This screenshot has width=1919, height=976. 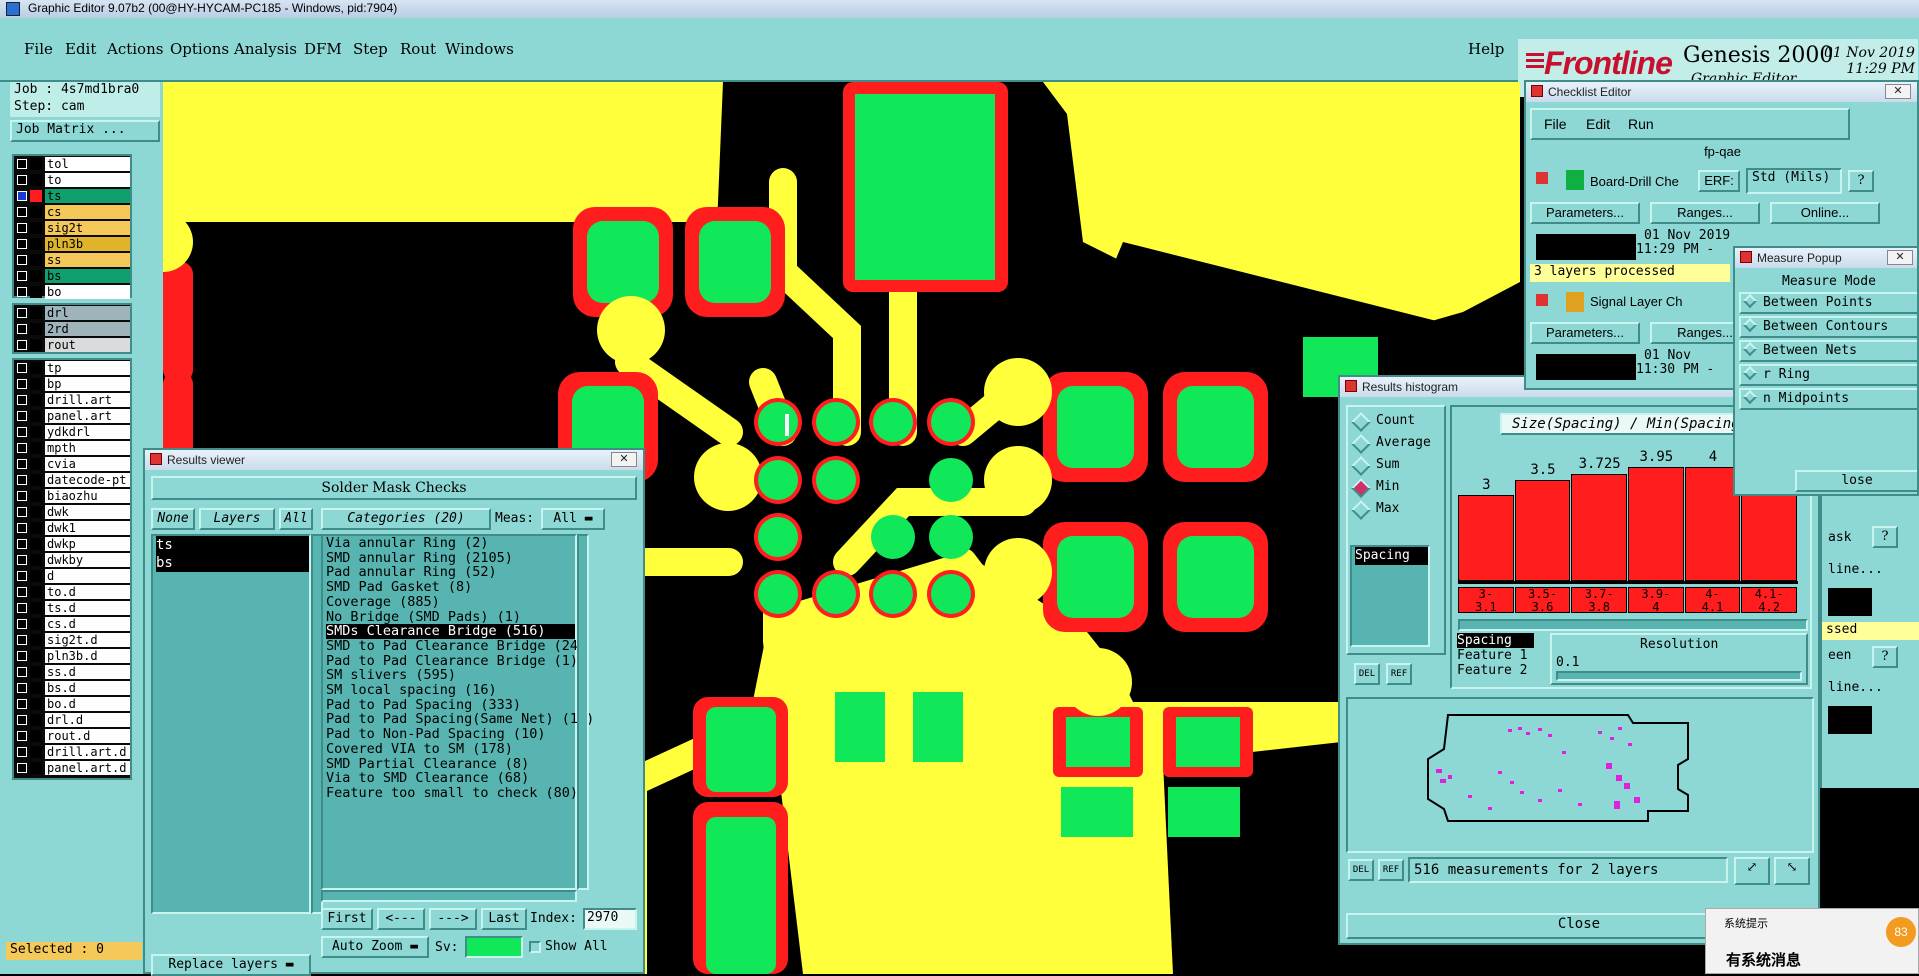 I want to click on checklist-menu-edit: Edit, so click(x=1598, y=124).